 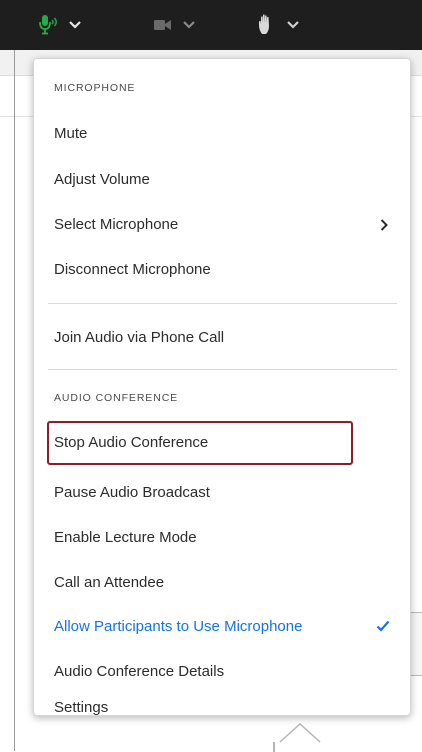 I want to click on microphone-button, so click(x=60, y=25).